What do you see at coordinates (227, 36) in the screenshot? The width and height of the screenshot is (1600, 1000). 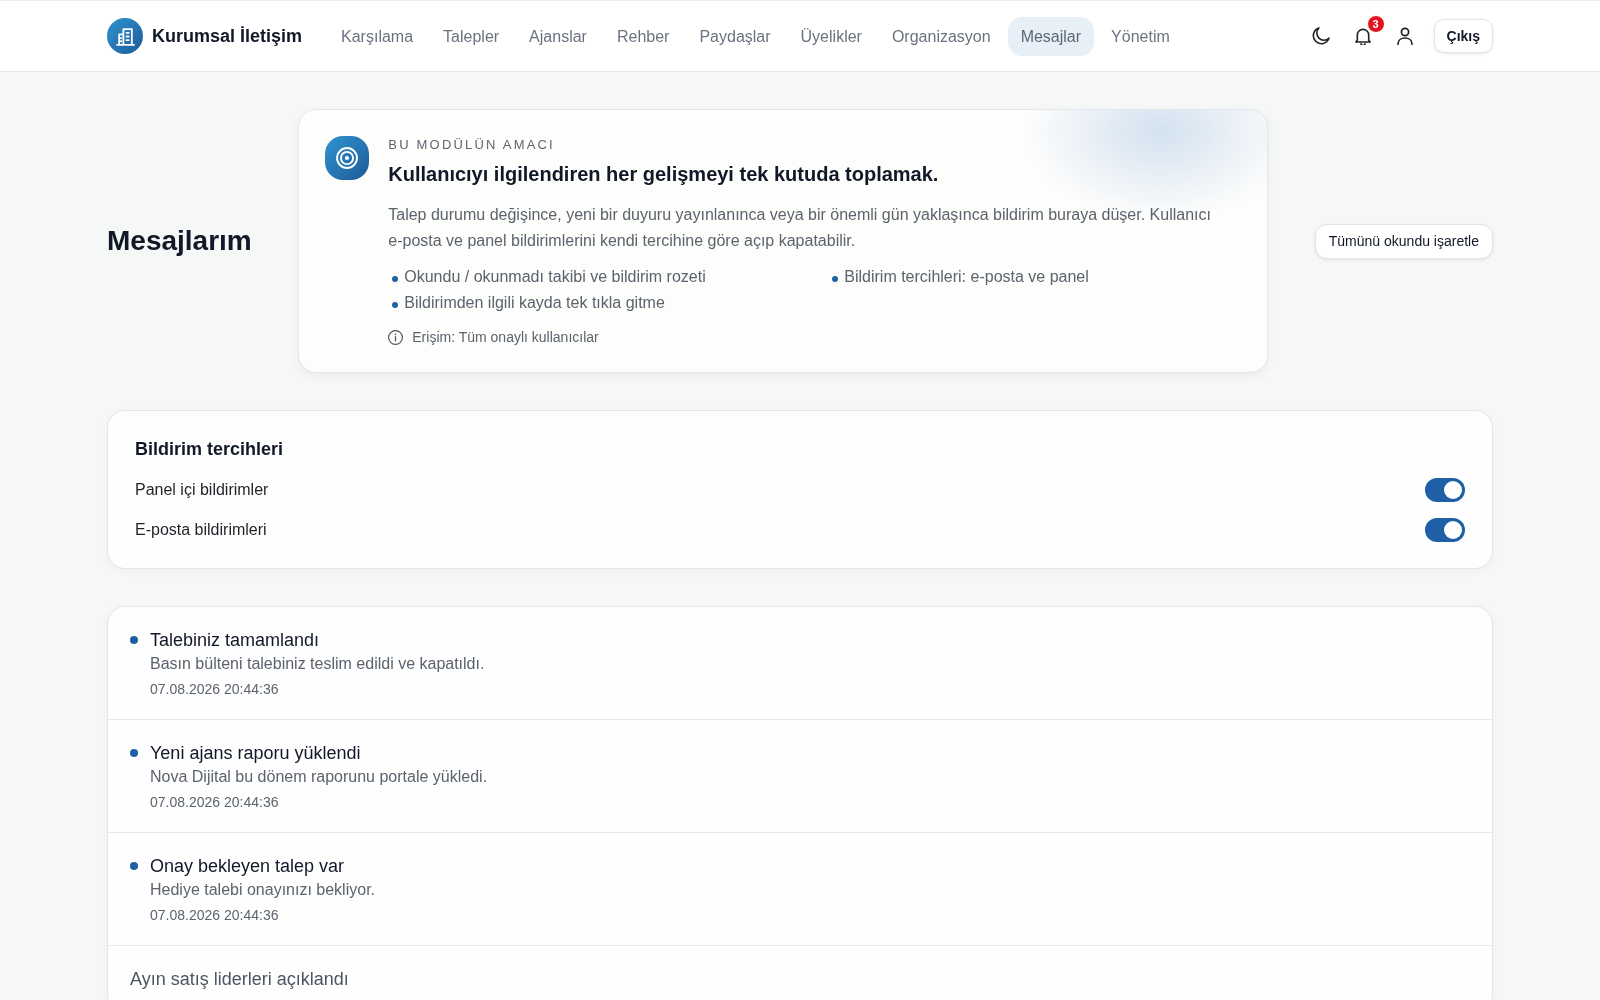 I see `brand-name: Kurumsal İletişim` at bounding box center [227, 36].